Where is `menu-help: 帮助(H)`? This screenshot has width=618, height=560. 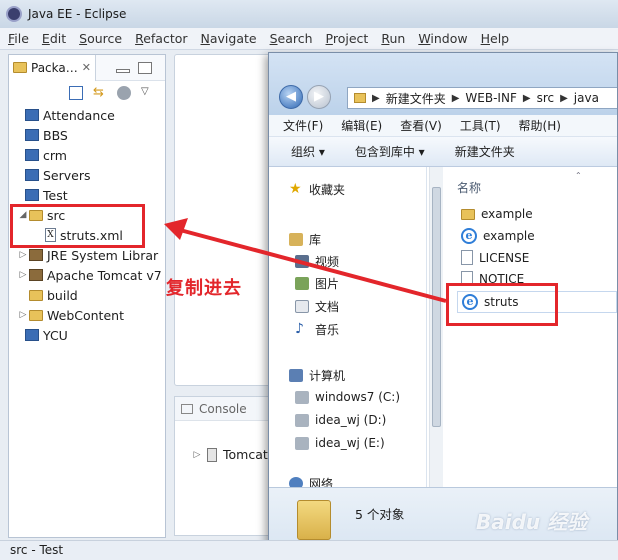 menu-help: 帮助(H) is located at coordinates (540, 125).